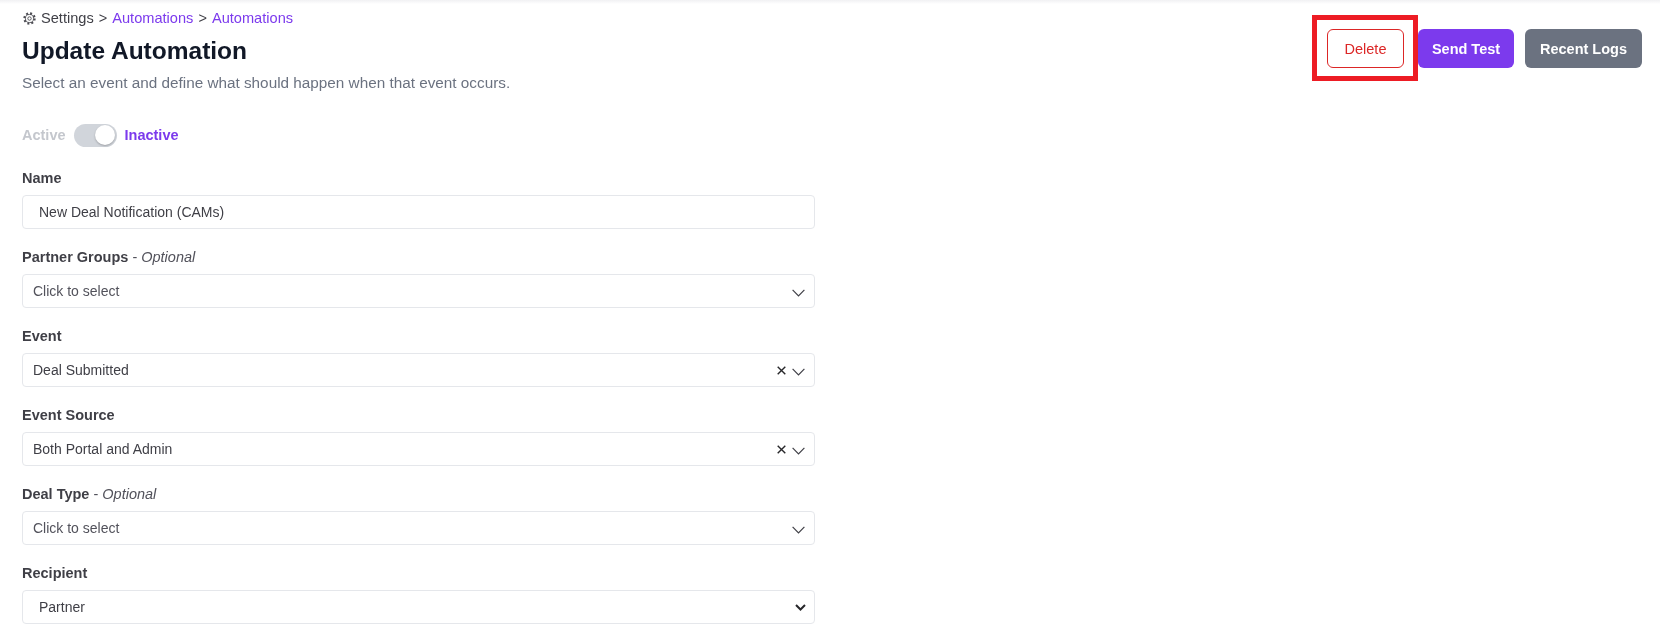 This screenshot has width=1660, height=628. I want to click on field-label: Deal Type - Optional, so click(90, 494).